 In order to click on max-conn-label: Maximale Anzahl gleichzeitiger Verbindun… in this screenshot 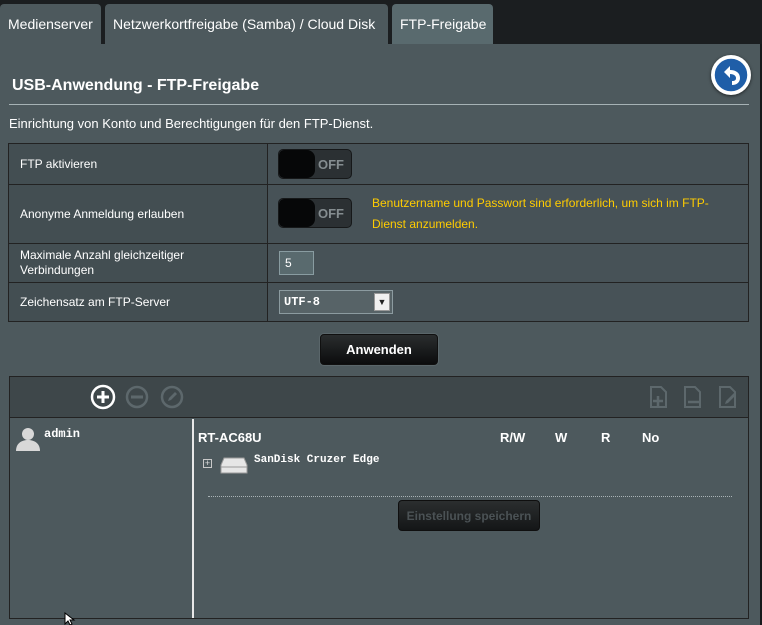, I will do `click(138, 263)`.